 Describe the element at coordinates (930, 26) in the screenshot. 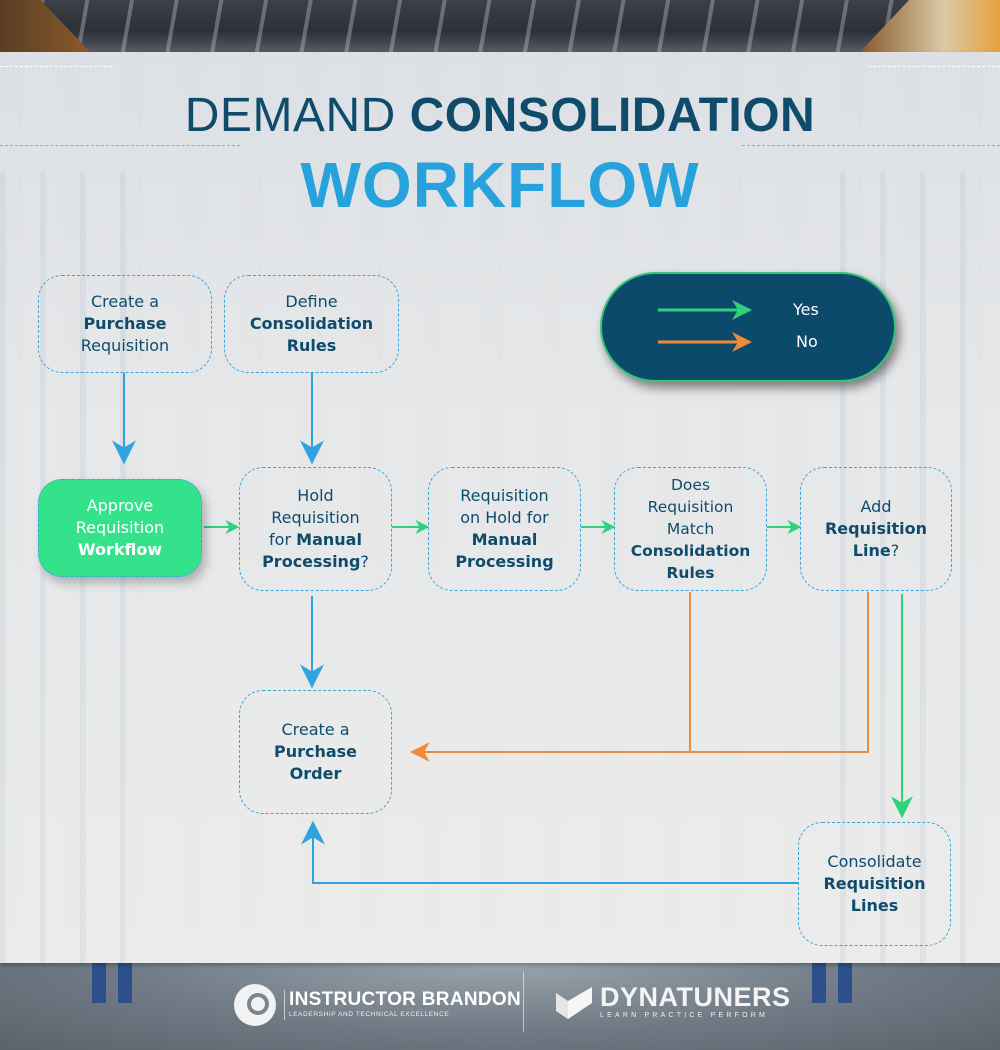

I see `ceiling-beam-right` at that location.